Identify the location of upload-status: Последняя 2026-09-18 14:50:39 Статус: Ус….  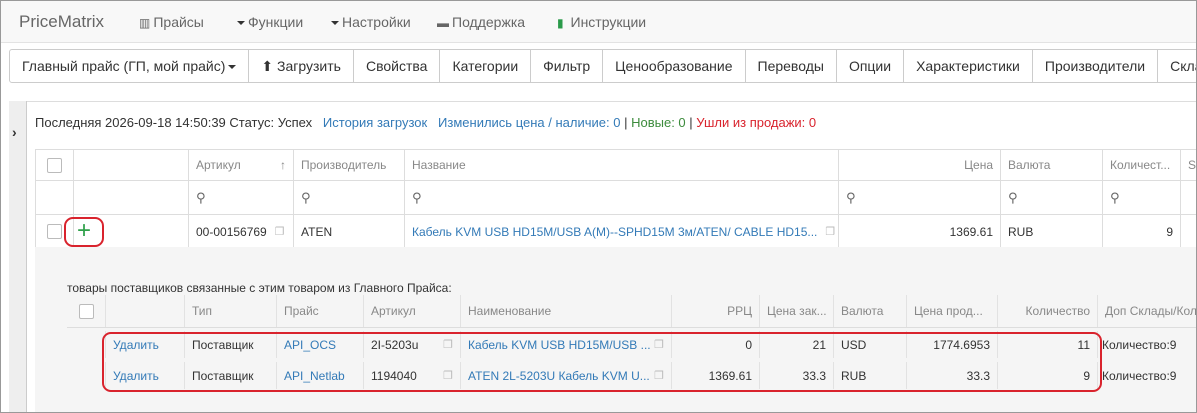
(425, 122).